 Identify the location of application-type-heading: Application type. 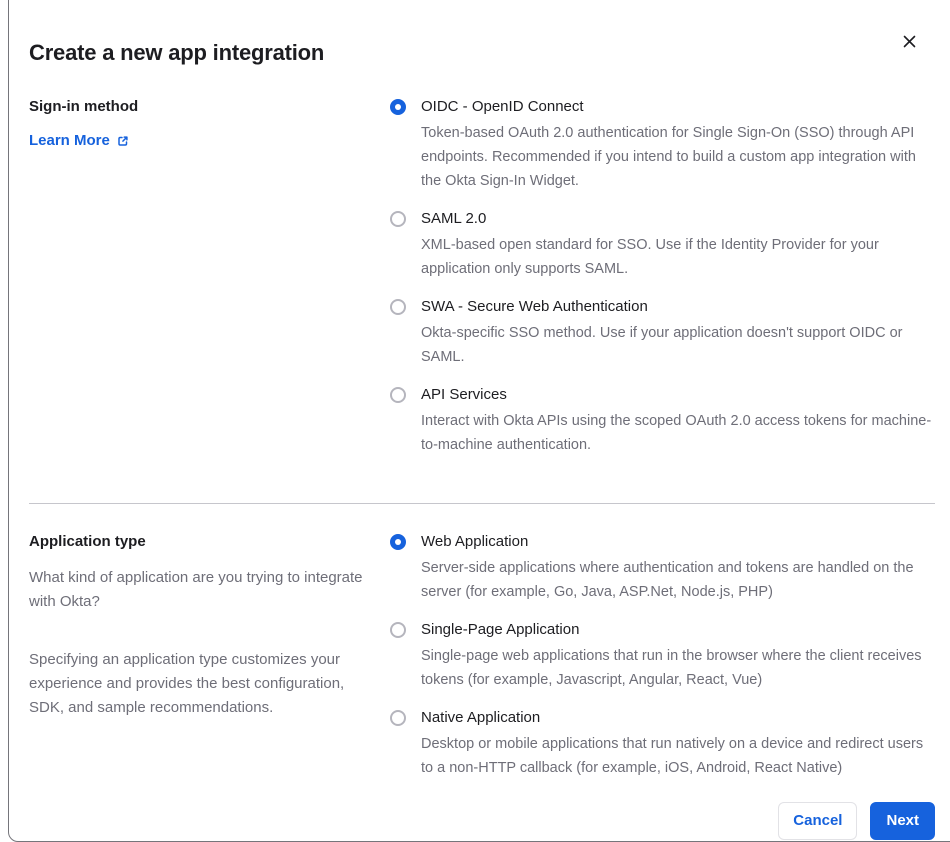
(87, 541).